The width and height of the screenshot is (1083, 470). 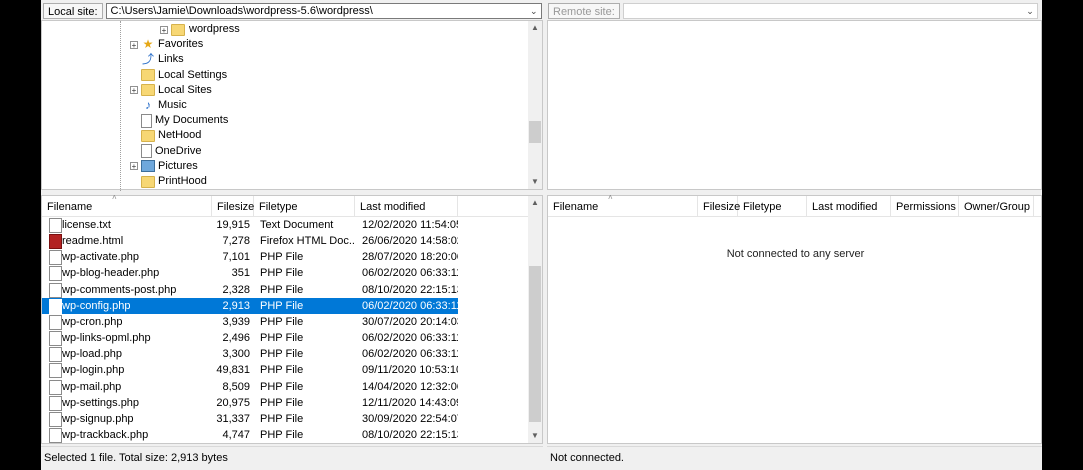 I want to click on cell-size: 8,509, so click(x=236, y=386).